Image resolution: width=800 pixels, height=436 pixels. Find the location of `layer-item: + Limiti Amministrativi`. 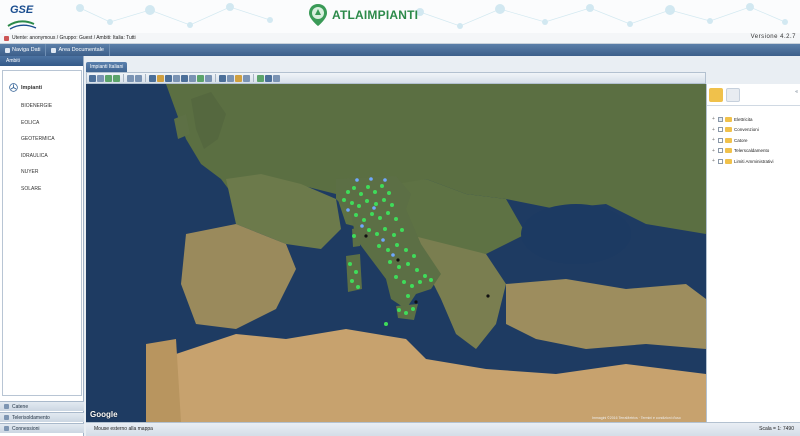

layer-item: + Limiti Amministrativi is located at coordinates (756, 161).